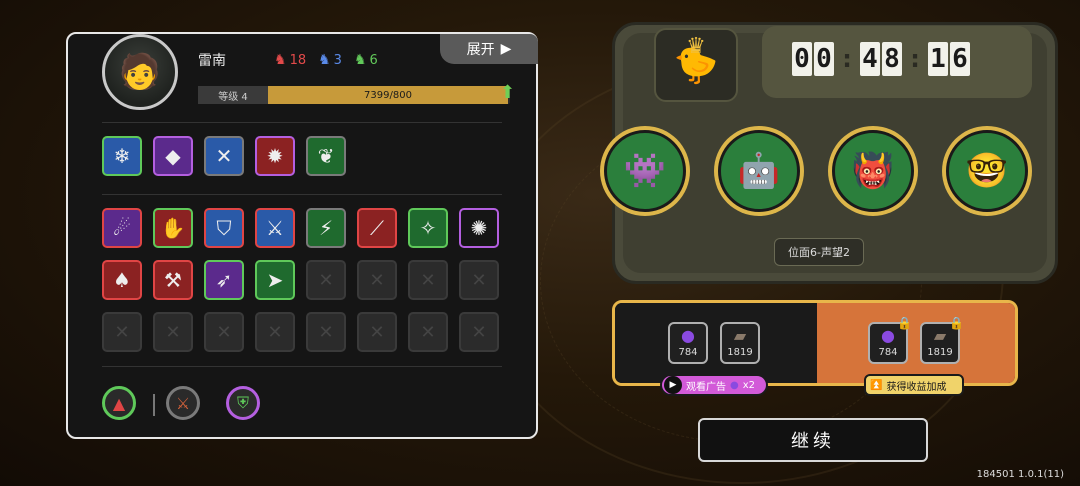  What do you see at coordinates (881, 59) in the screenshot?
I see `timer-pair: 48` at bounding box center [881, 59].